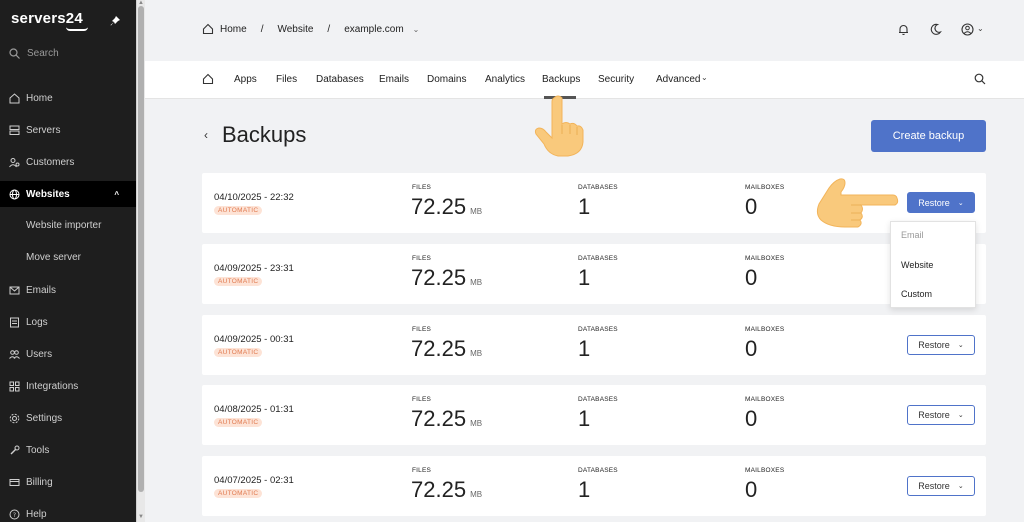 This screenshot has height=522, width=1024. Describe the element at coordinates (917, 265) in the screenshot. I see `restore-option-website: Website` at that location.